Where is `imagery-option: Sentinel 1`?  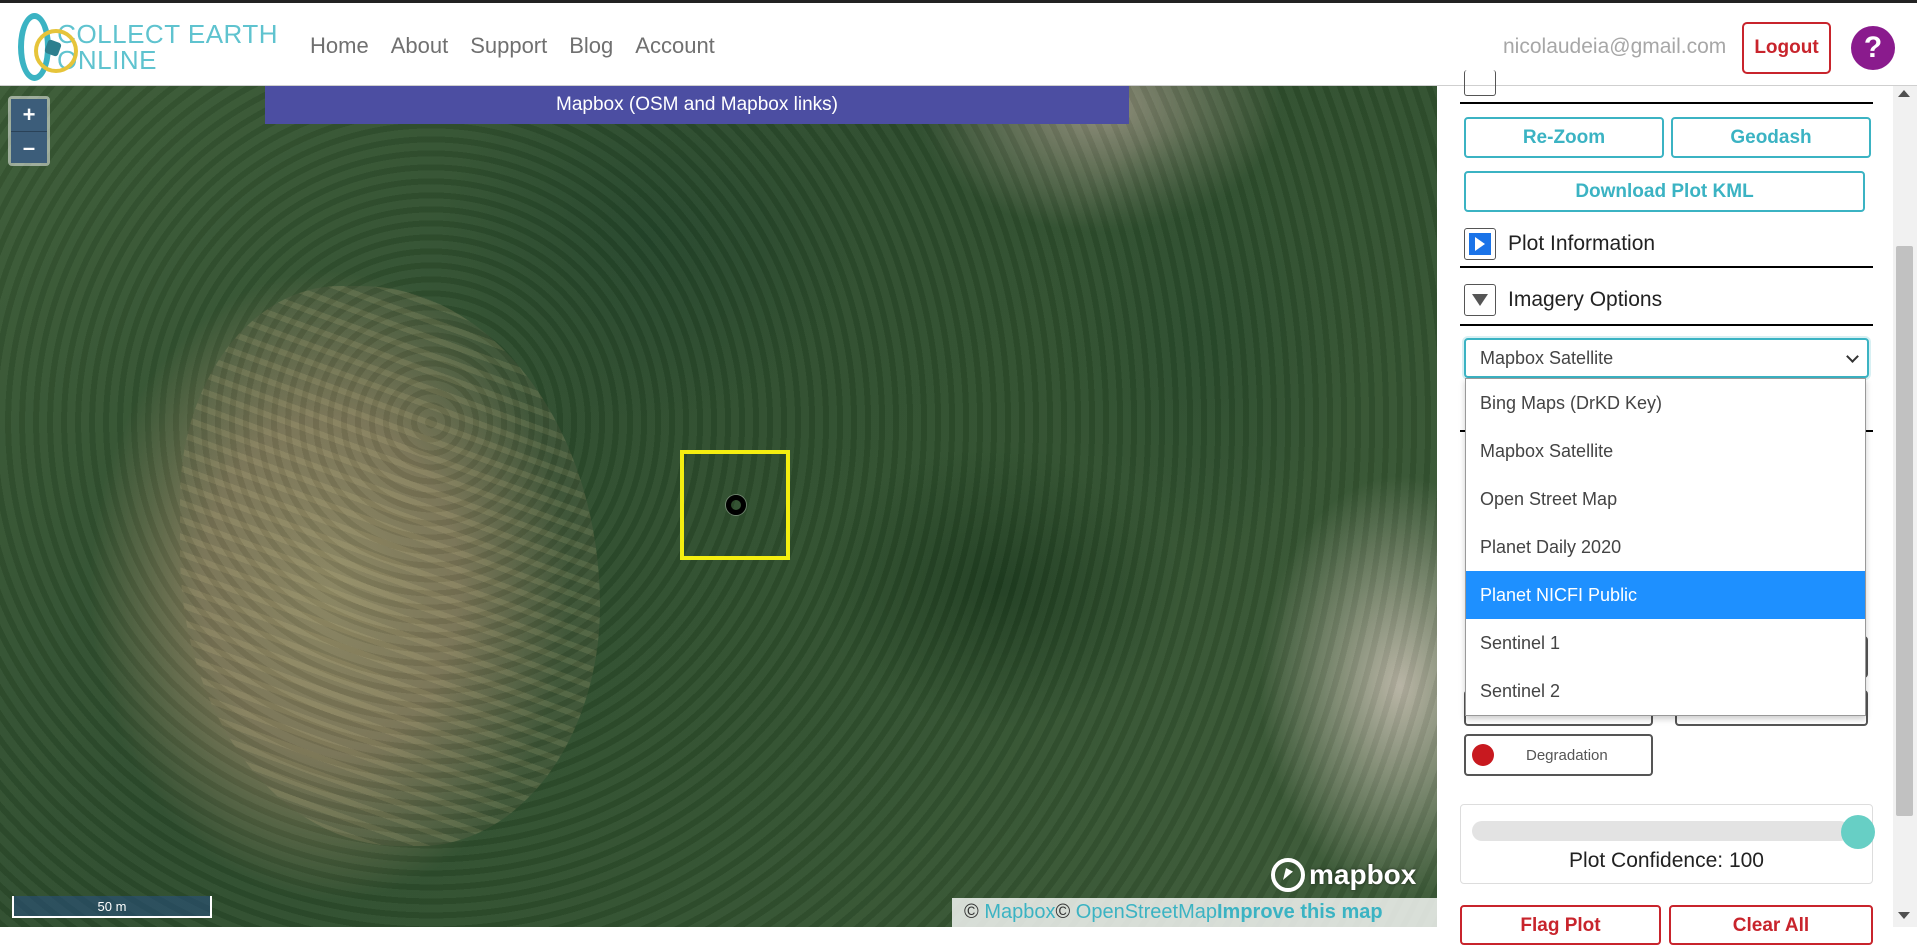
imagery-option: Sentinel 1 is located at coordinates (1665, 643).